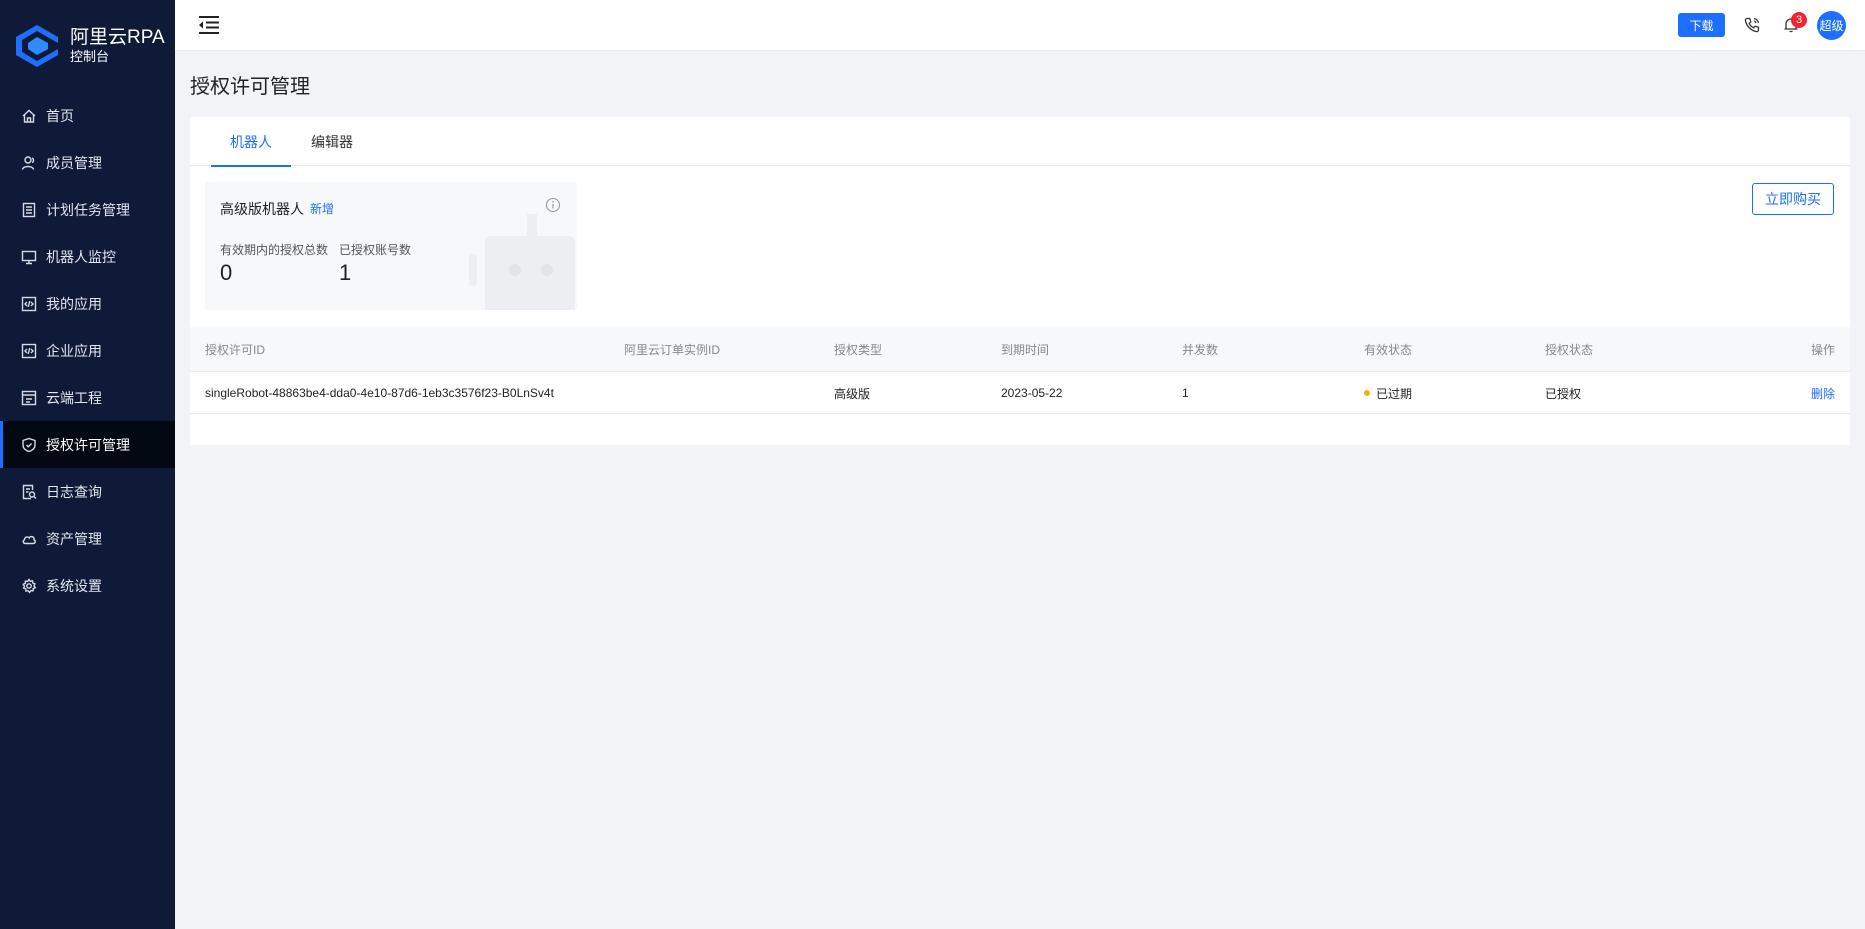  I want to click on aliyun-rpa-logo-icon, so click(37, 46).